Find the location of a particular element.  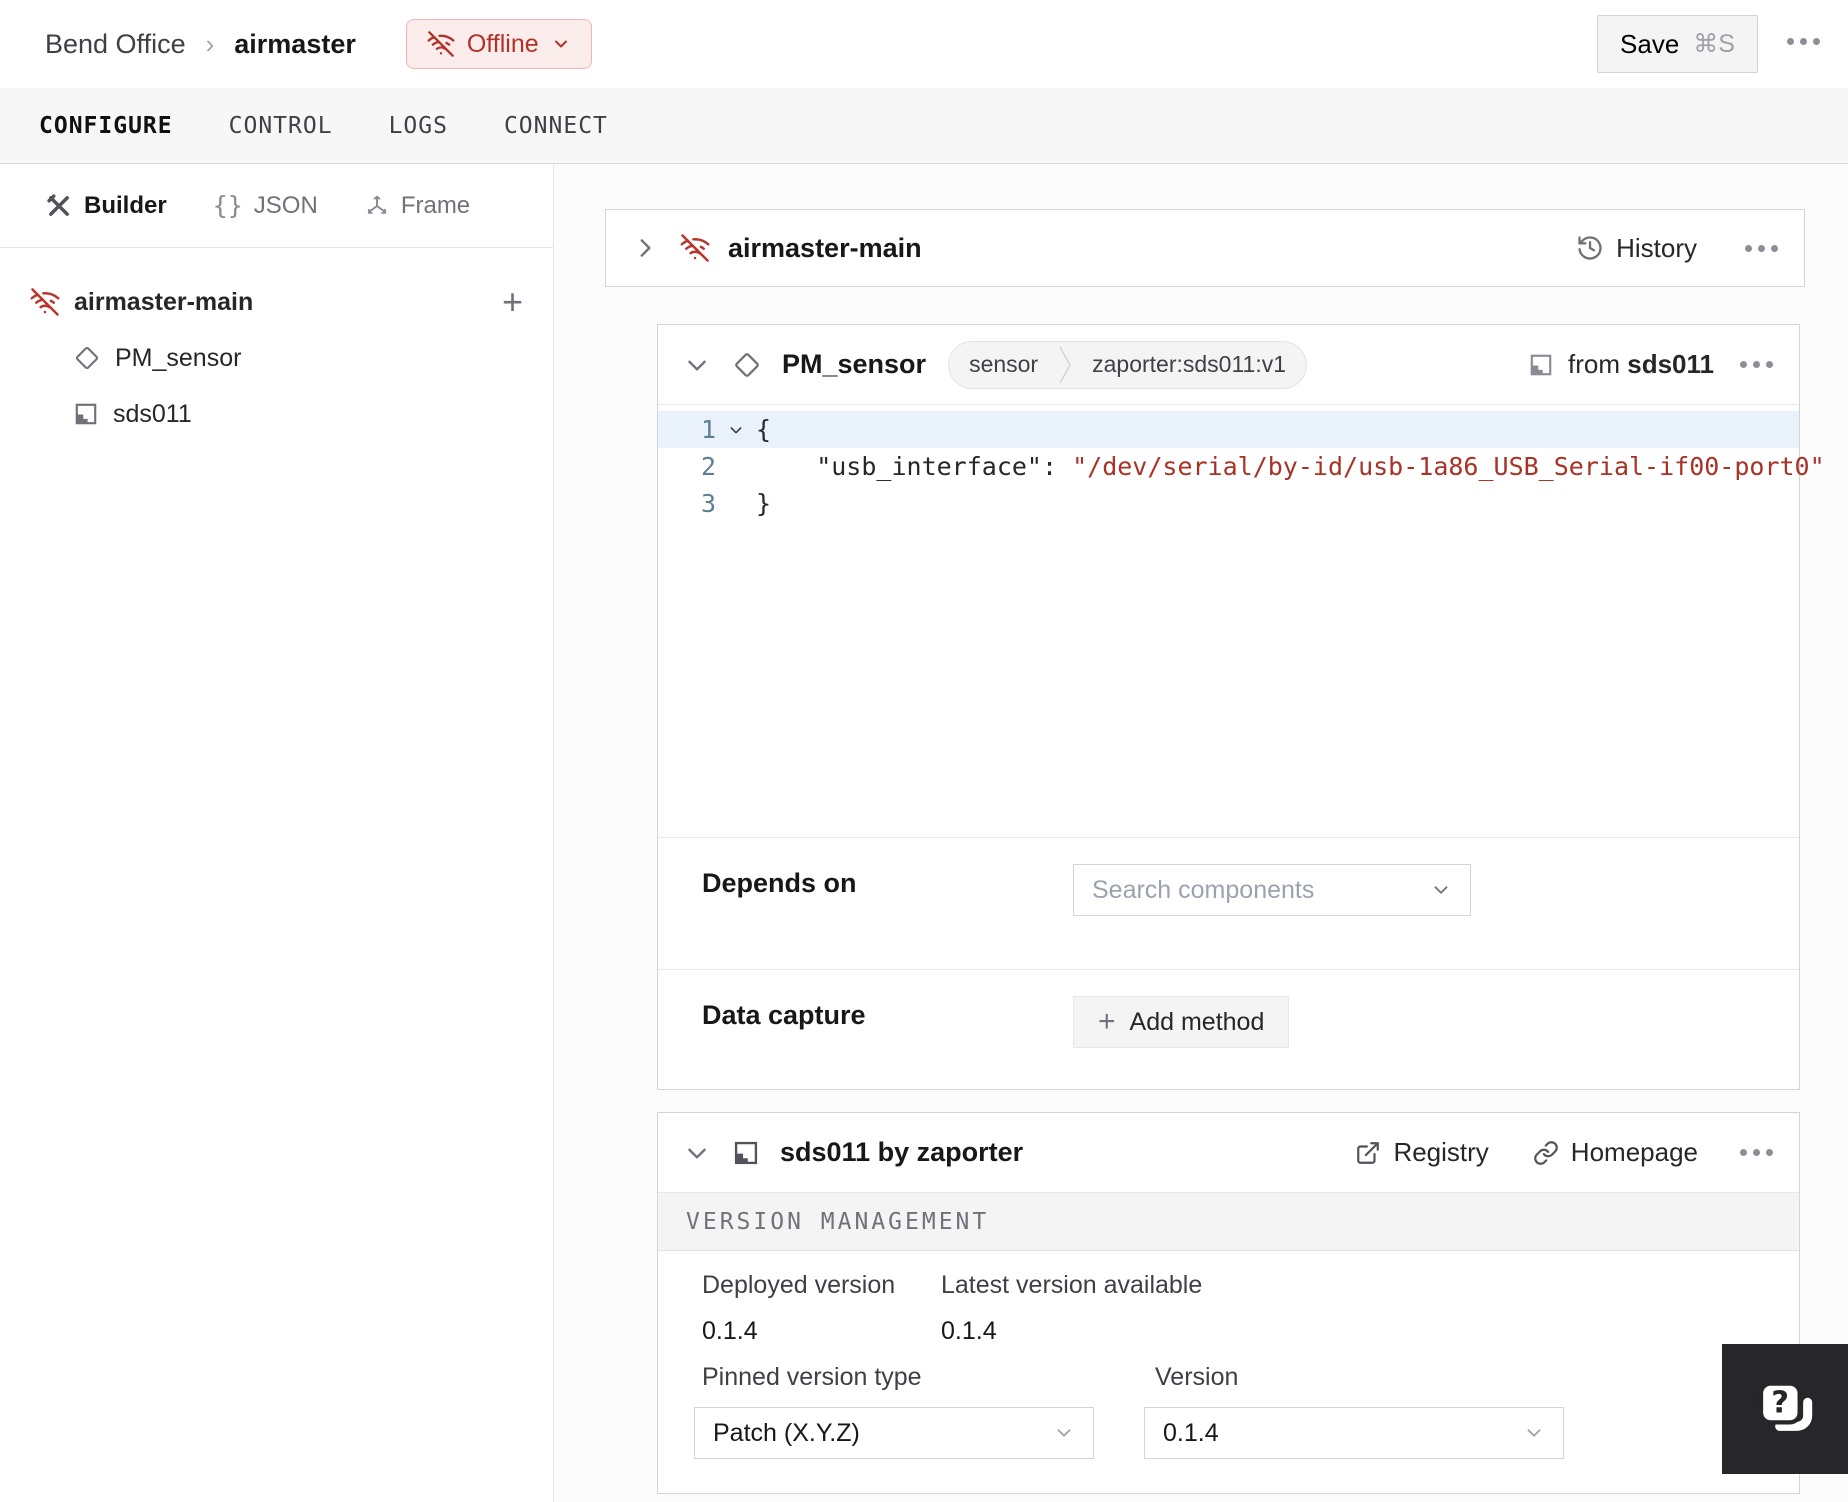

from-module-name: sds011 is located at coordinates (1670, 364).